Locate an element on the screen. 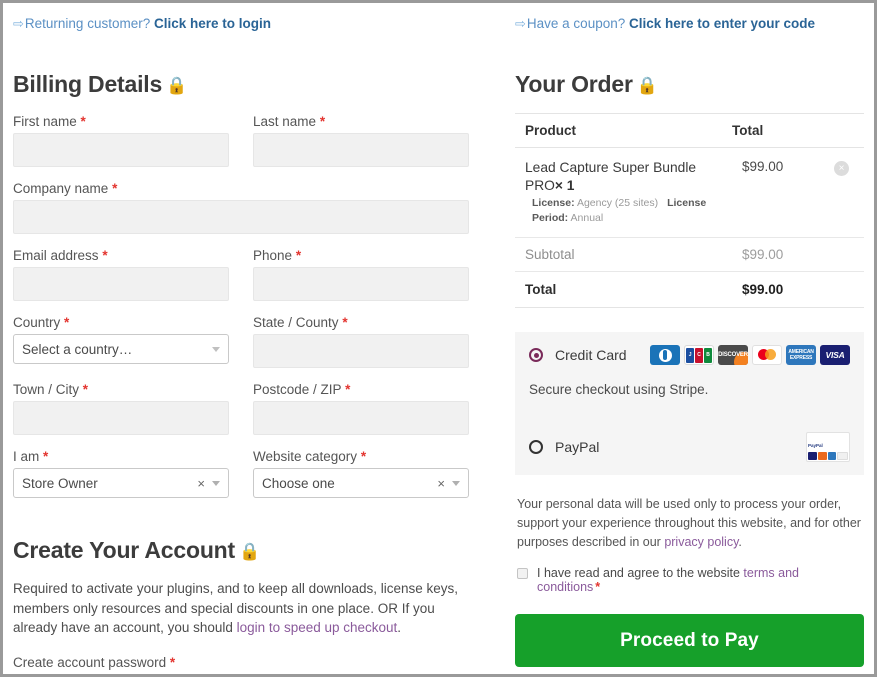 The image size is (877, 677). postcode-input is located at coordinates (361, 418).